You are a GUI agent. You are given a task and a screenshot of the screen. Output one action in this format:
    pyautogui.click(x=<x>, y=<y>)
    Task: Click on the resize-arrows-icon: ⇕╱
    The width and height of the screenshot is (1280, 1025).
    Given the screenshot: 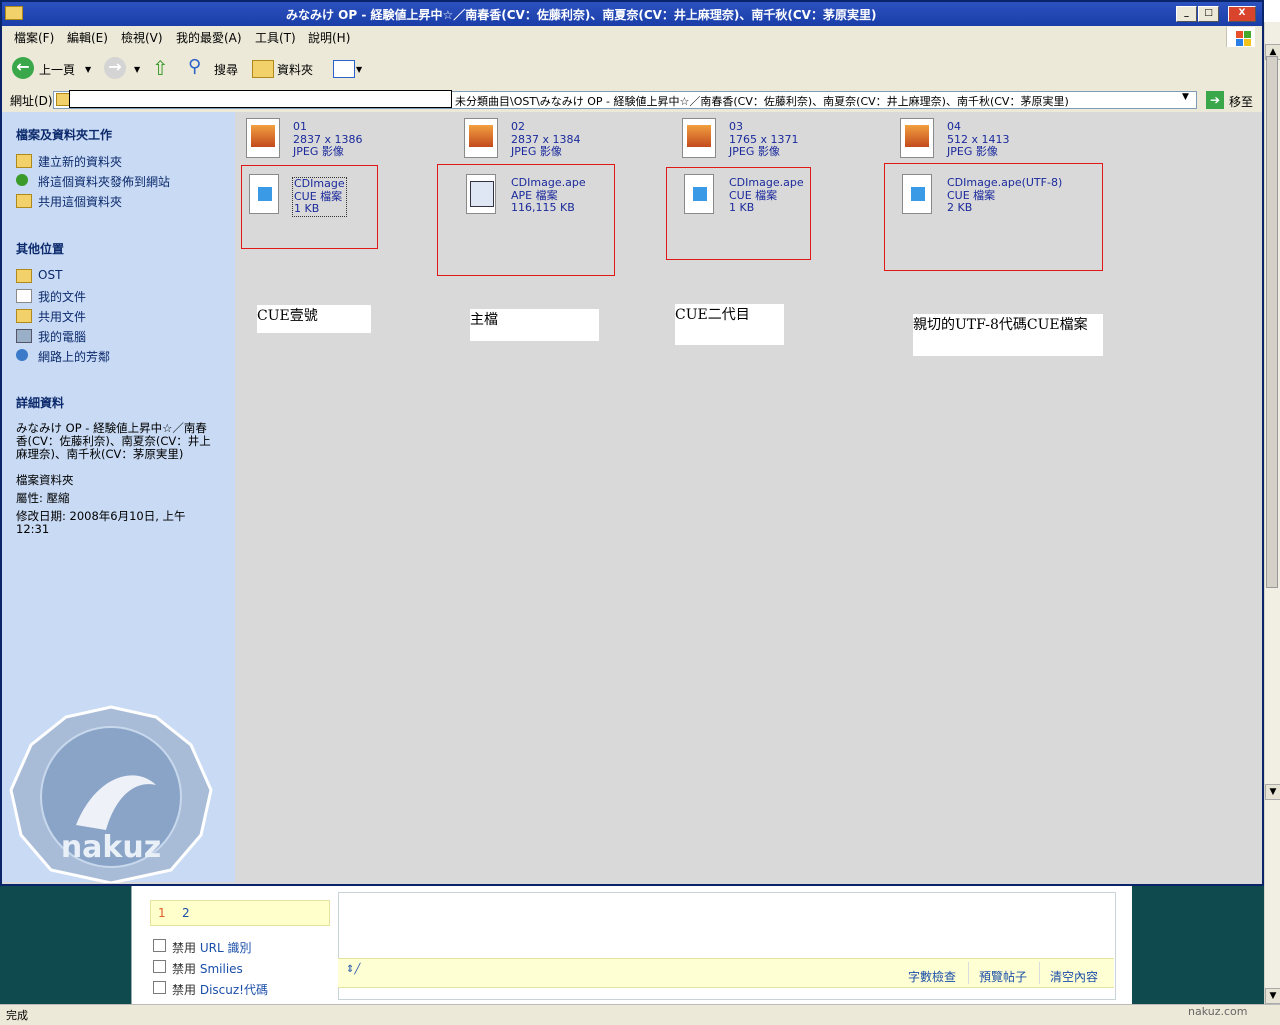 What is the action you would take?
    pyautogui.click(x=353, y=969)
    